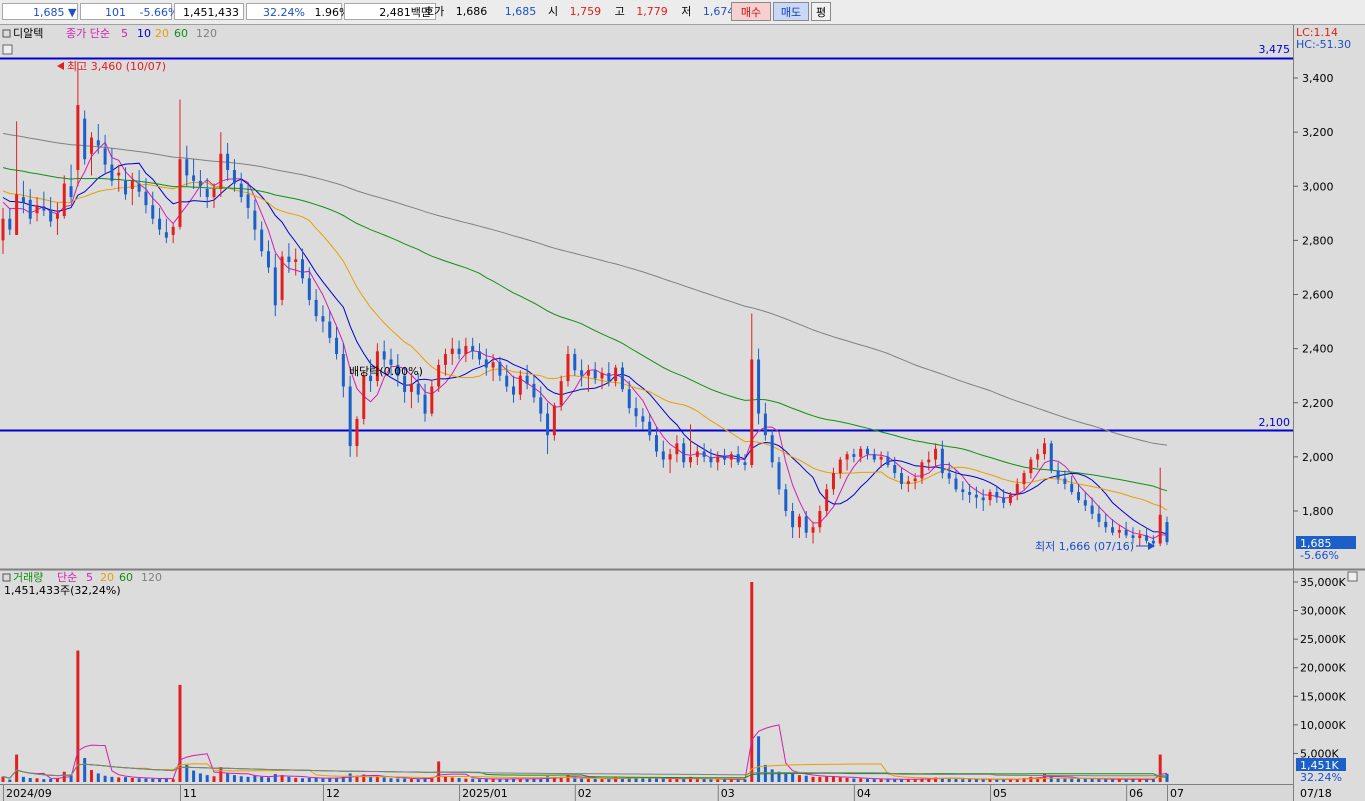 This screenshot has width=1365, height=801. Describe the element at coordinates (107, 577) in the screenshot. I see `vma20-legend: 20` at that location.